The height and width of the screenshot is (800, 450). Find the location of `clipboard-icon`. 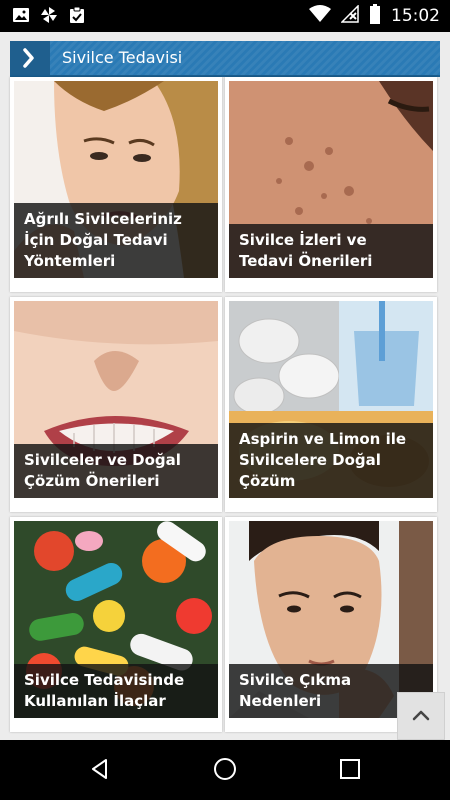

clipboard-icon is located at coordinates (77, 17).